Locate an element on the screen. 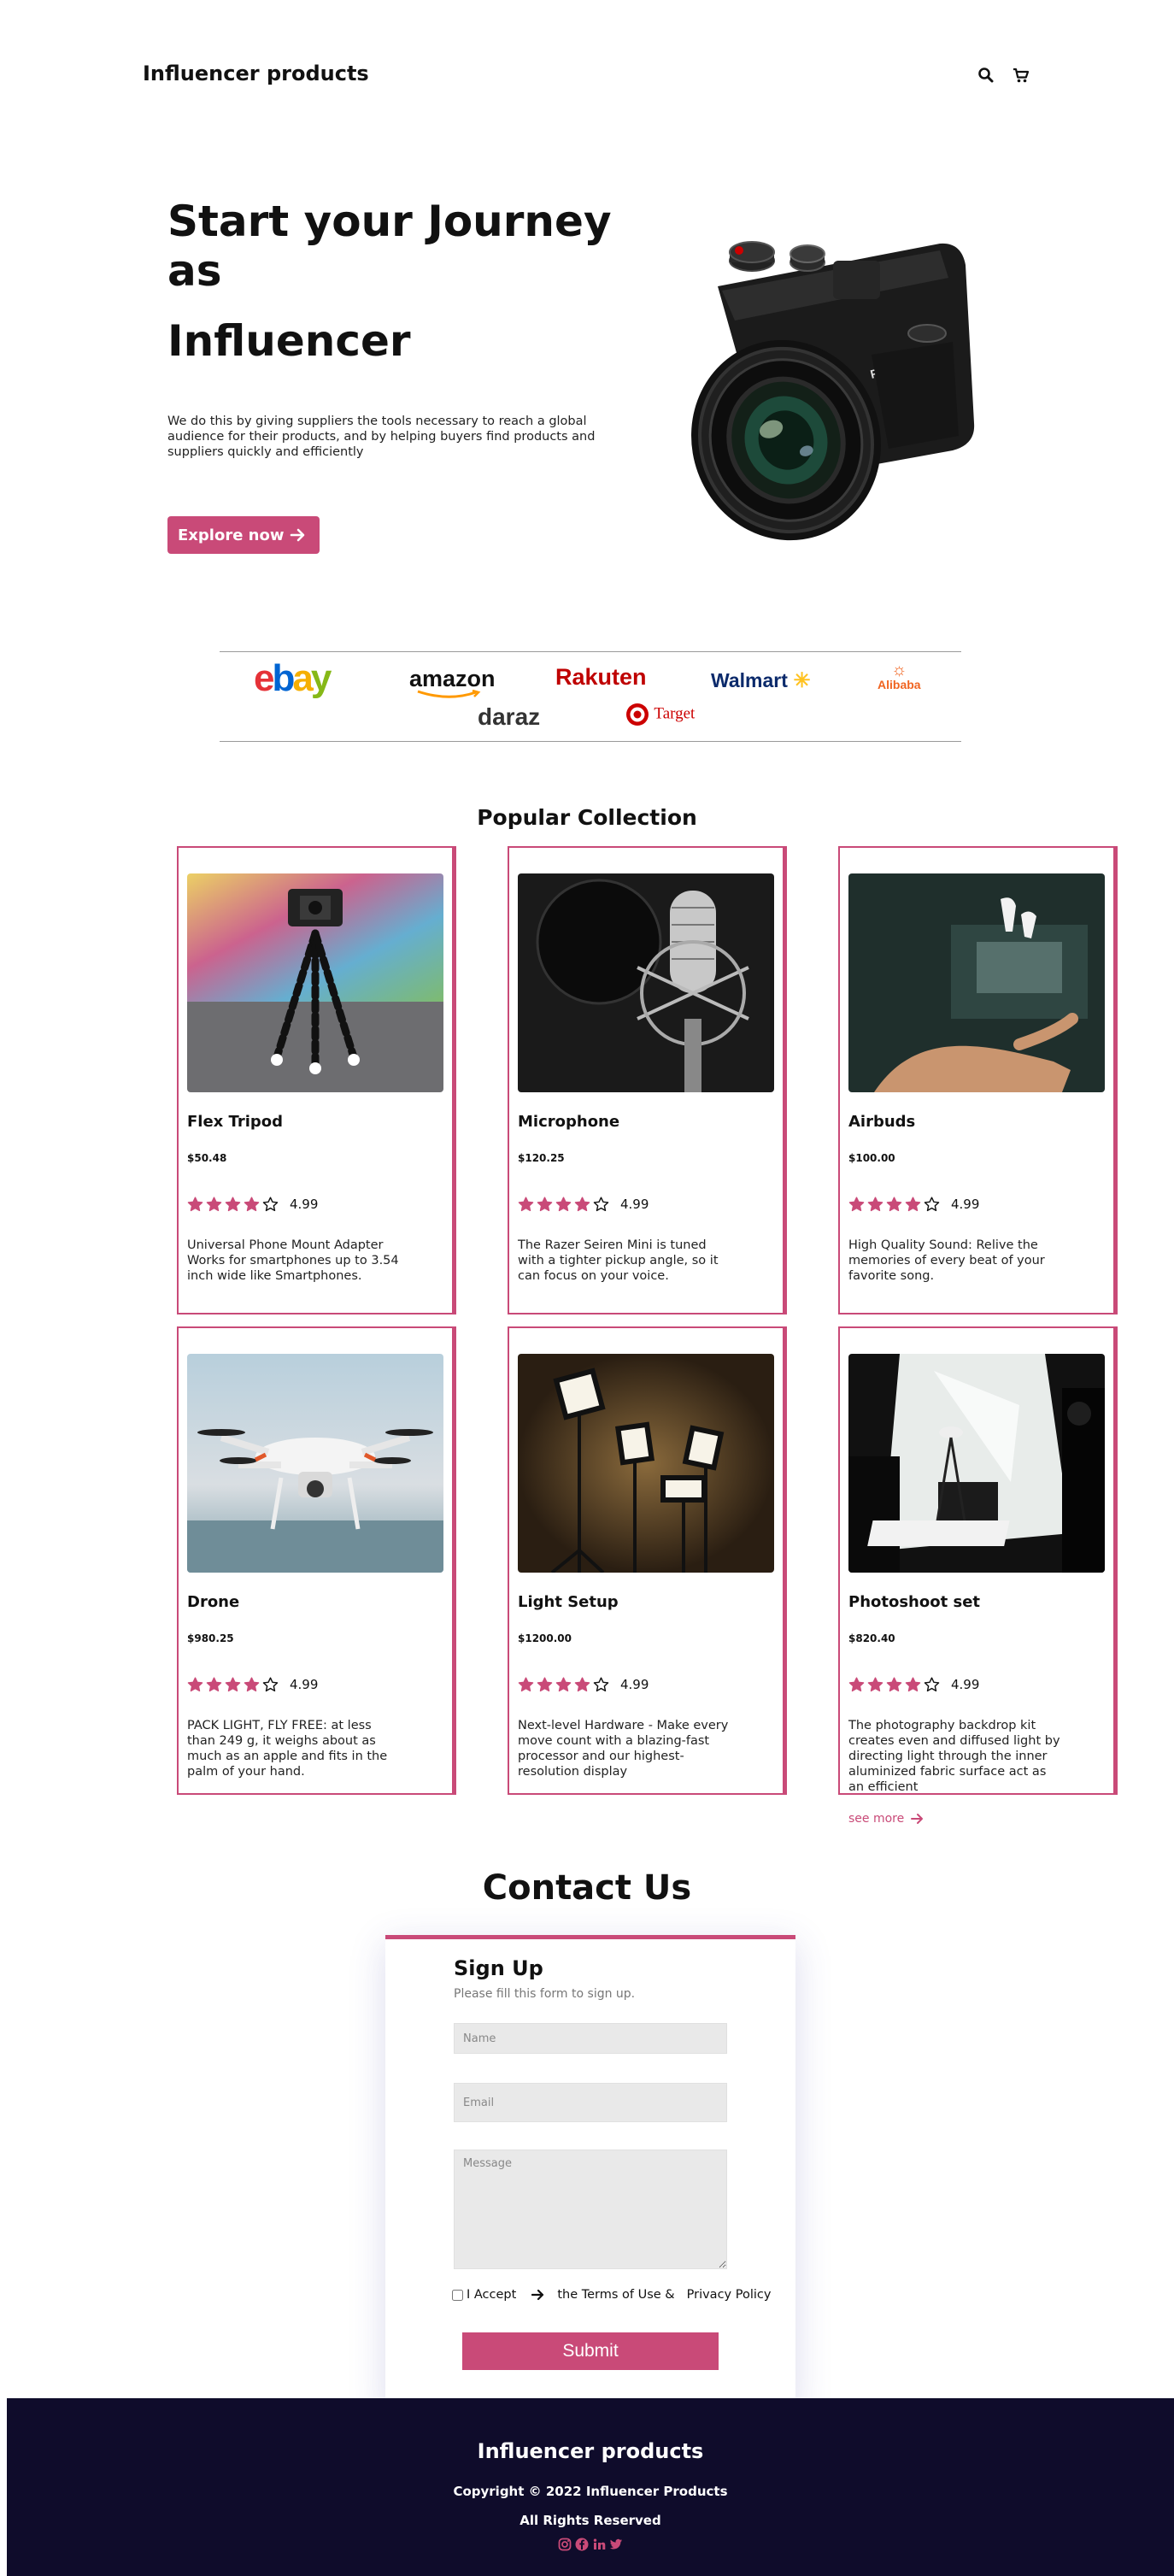 Image resolution: width=1174 pixels, height=2576 pixels. walmart-logo: Walmart ✳ is located at coordinates (761, 680).